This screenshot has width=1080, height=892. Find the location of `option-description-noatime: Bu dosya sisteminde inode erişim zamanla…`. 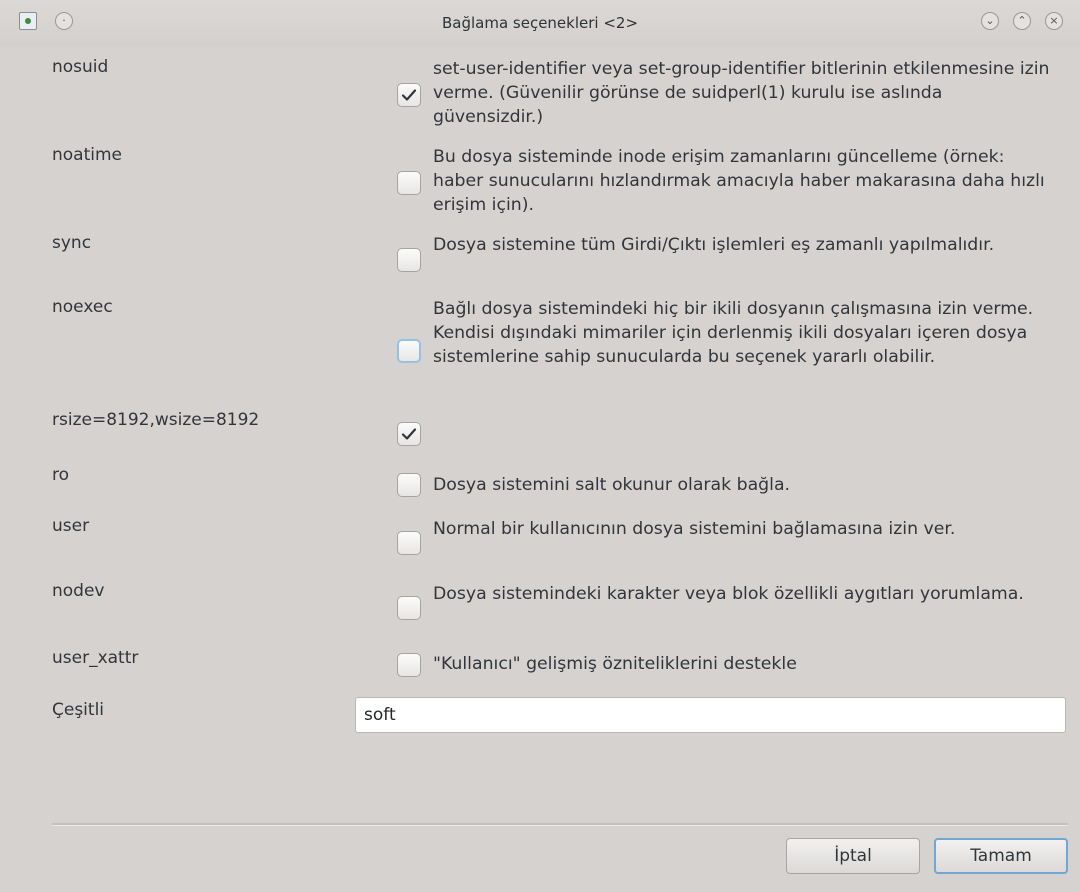

option-description-noatime: Bu dosya sisteminde inode erişim zamanla… is located at coordinates (739, 181).